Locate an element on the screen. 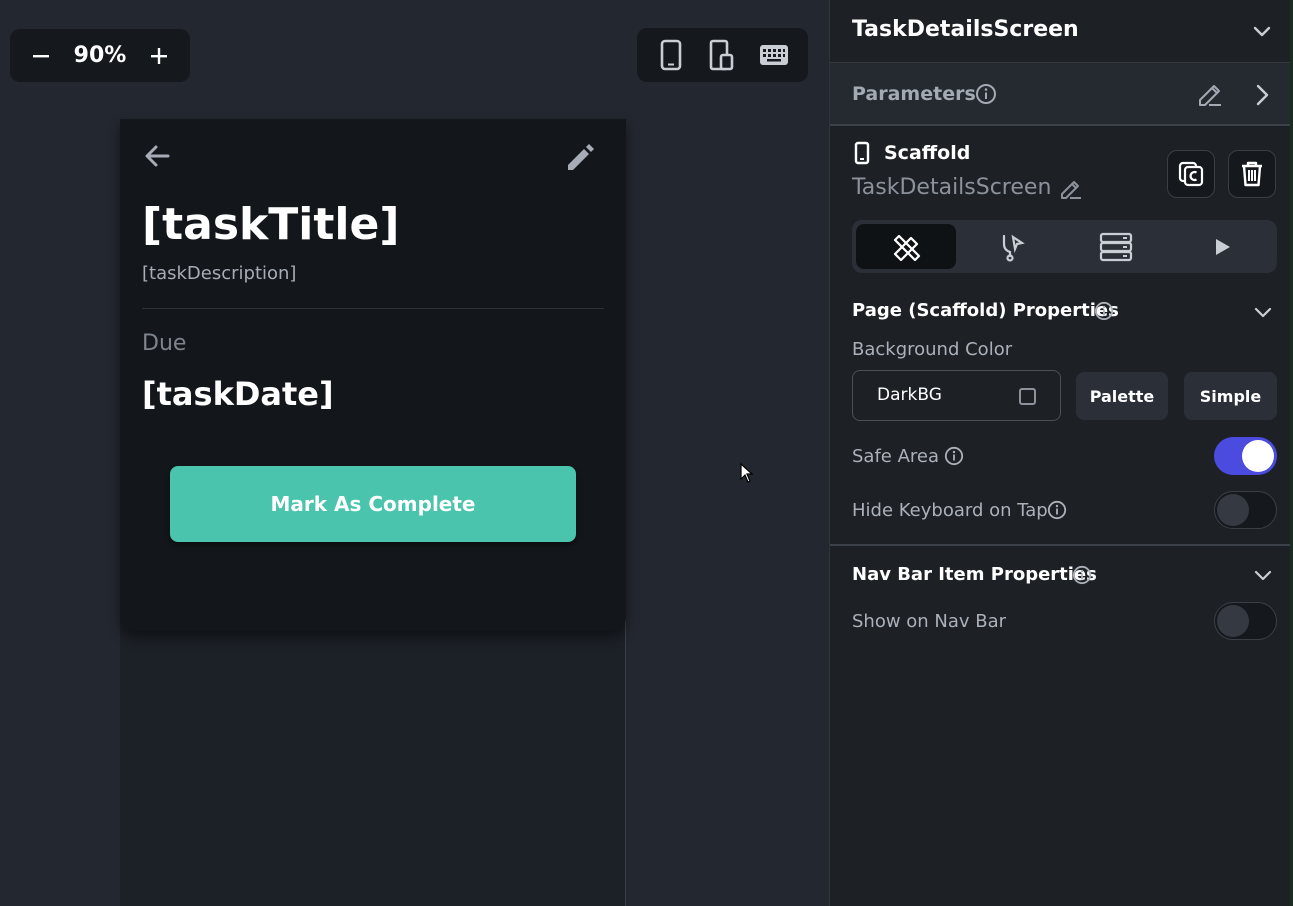  zoom-in-button is located at coordinates (159, 56).